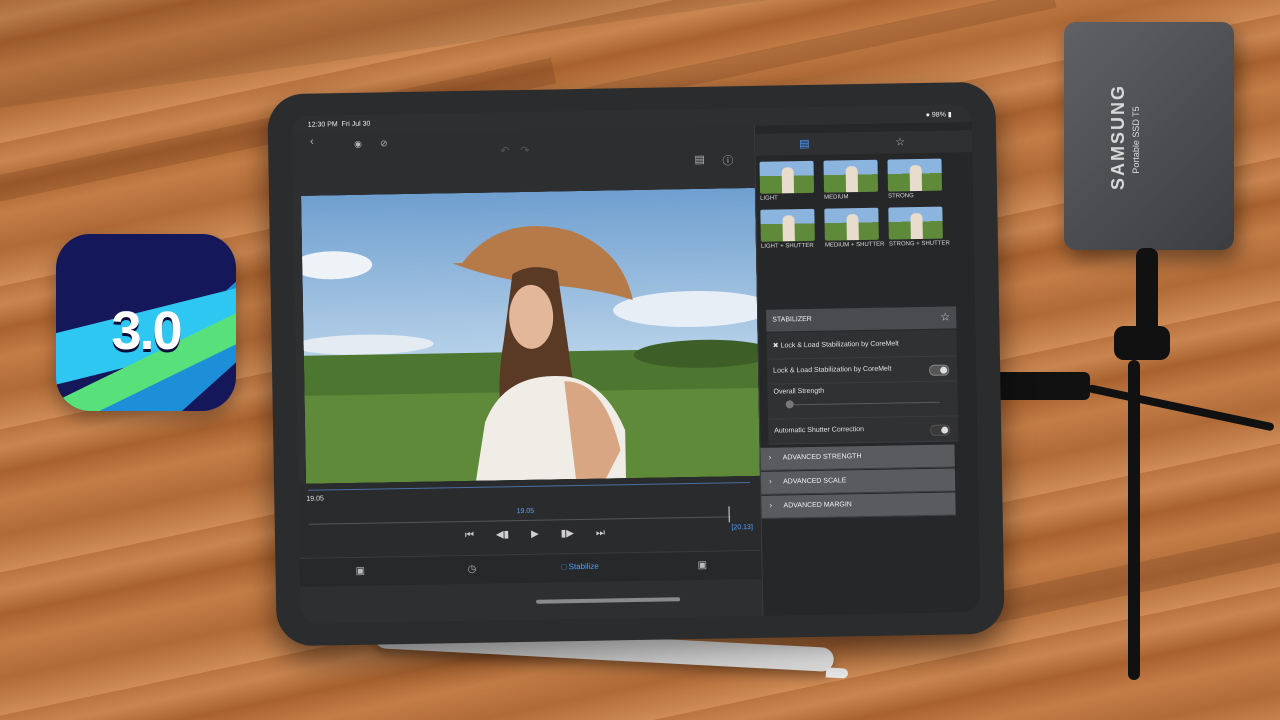 This screenshot has height=720, width=1280. What do you see at coordinates (792, 319) in the screenshot?
I see `stabilizer-title: STABILIZER` at bounding box center [792, 319].